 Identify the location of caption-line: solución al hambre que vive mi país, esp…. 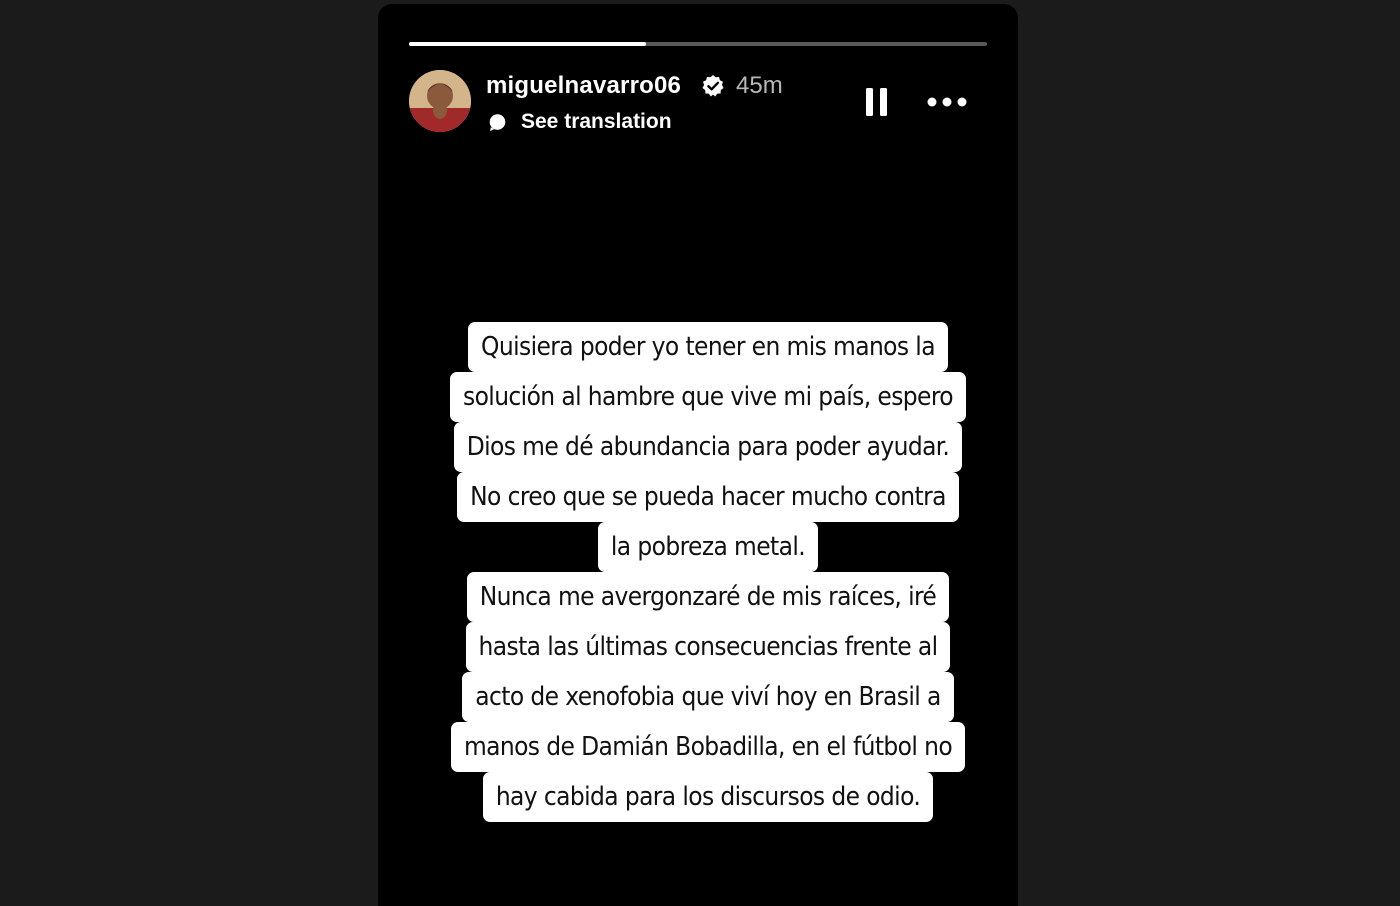
(708, 397).